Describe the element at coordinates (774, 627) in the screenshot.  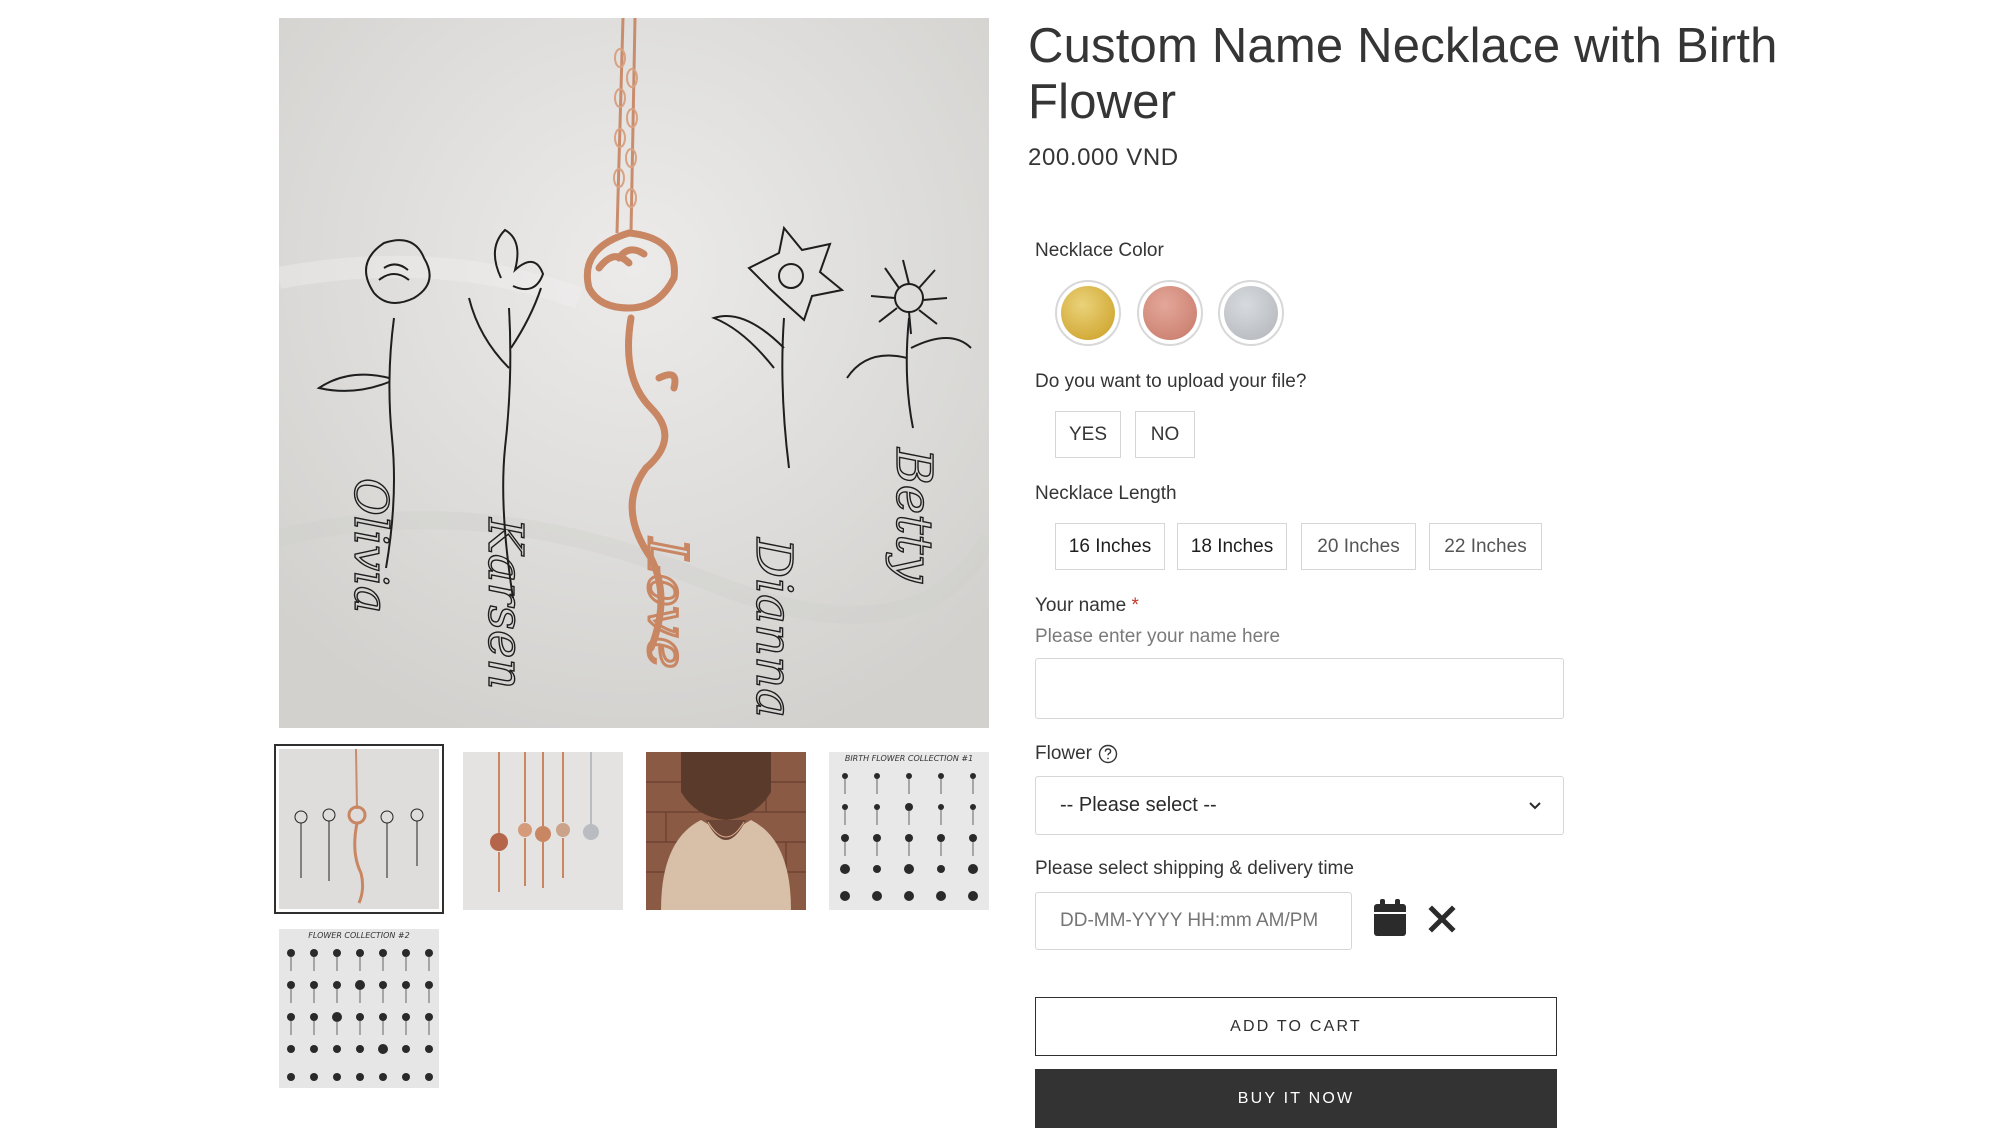
I see `svg-text: Dianna` at that location.